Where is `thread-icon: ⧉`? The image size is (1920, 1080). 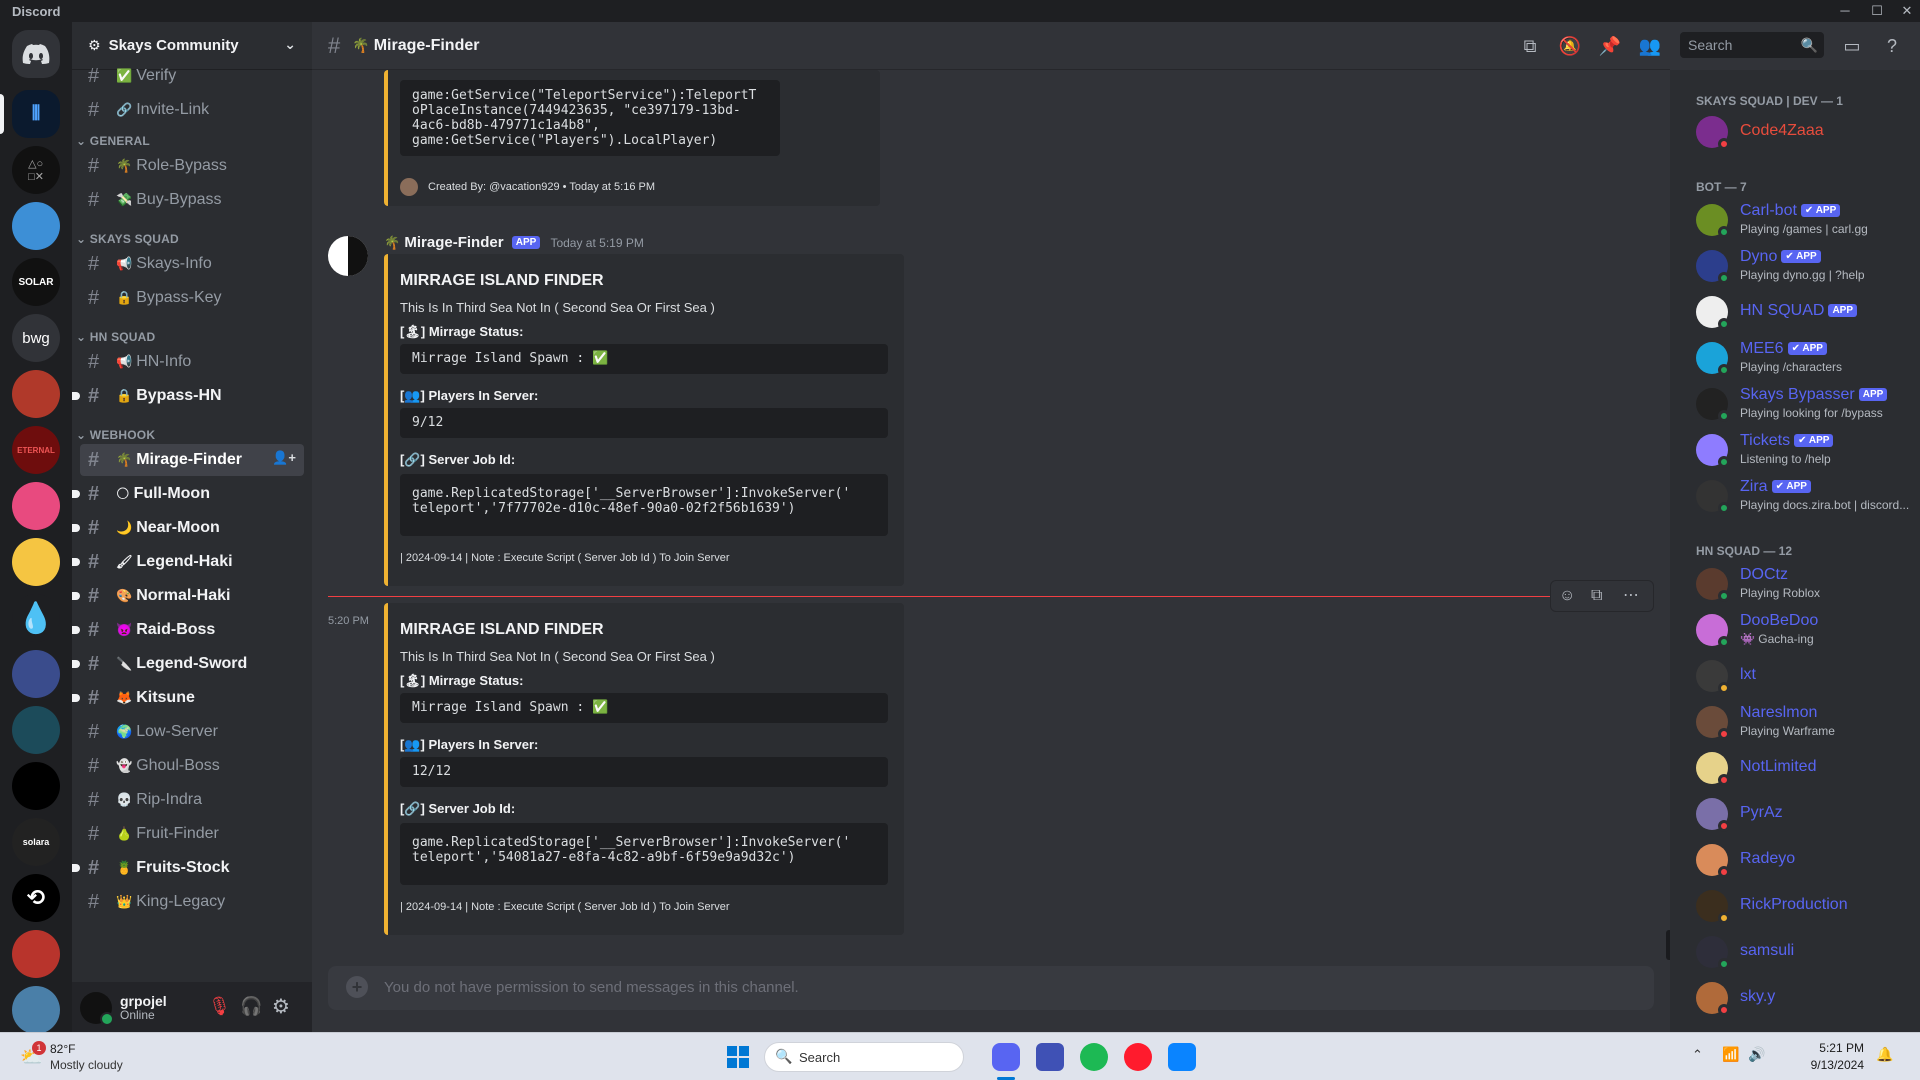 thread-icon: ⧉ is located at coordinates (1596, 596).